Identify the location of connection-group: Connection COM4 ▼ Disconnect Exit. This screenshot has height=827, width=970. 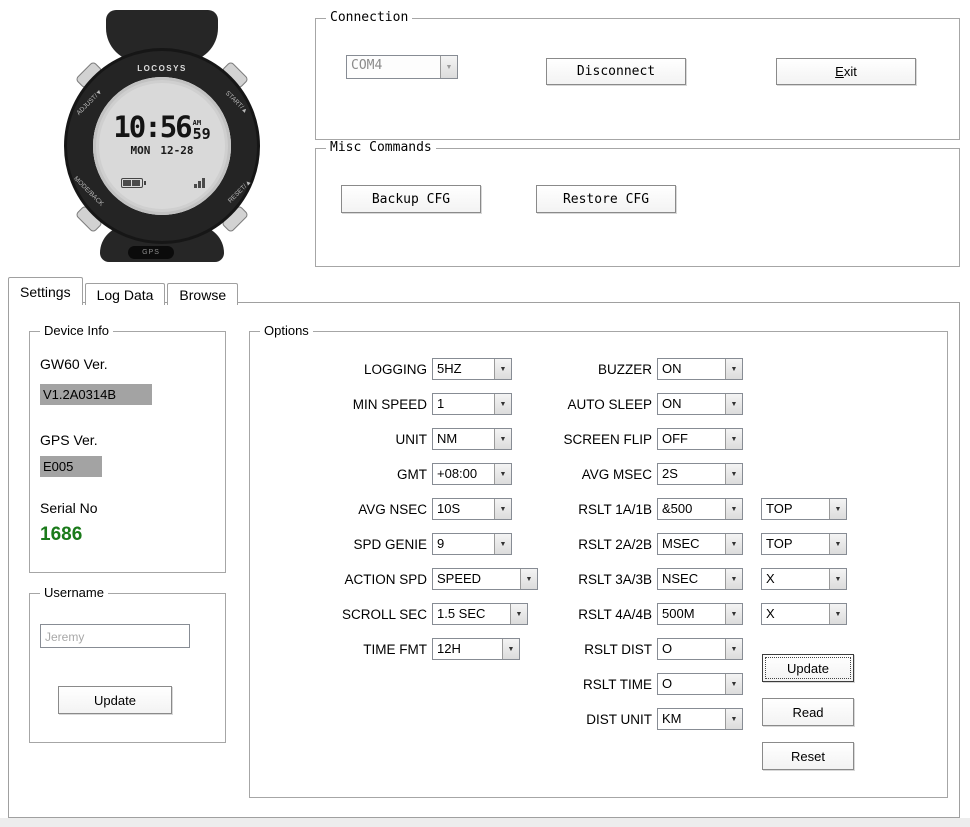
(637, 75).